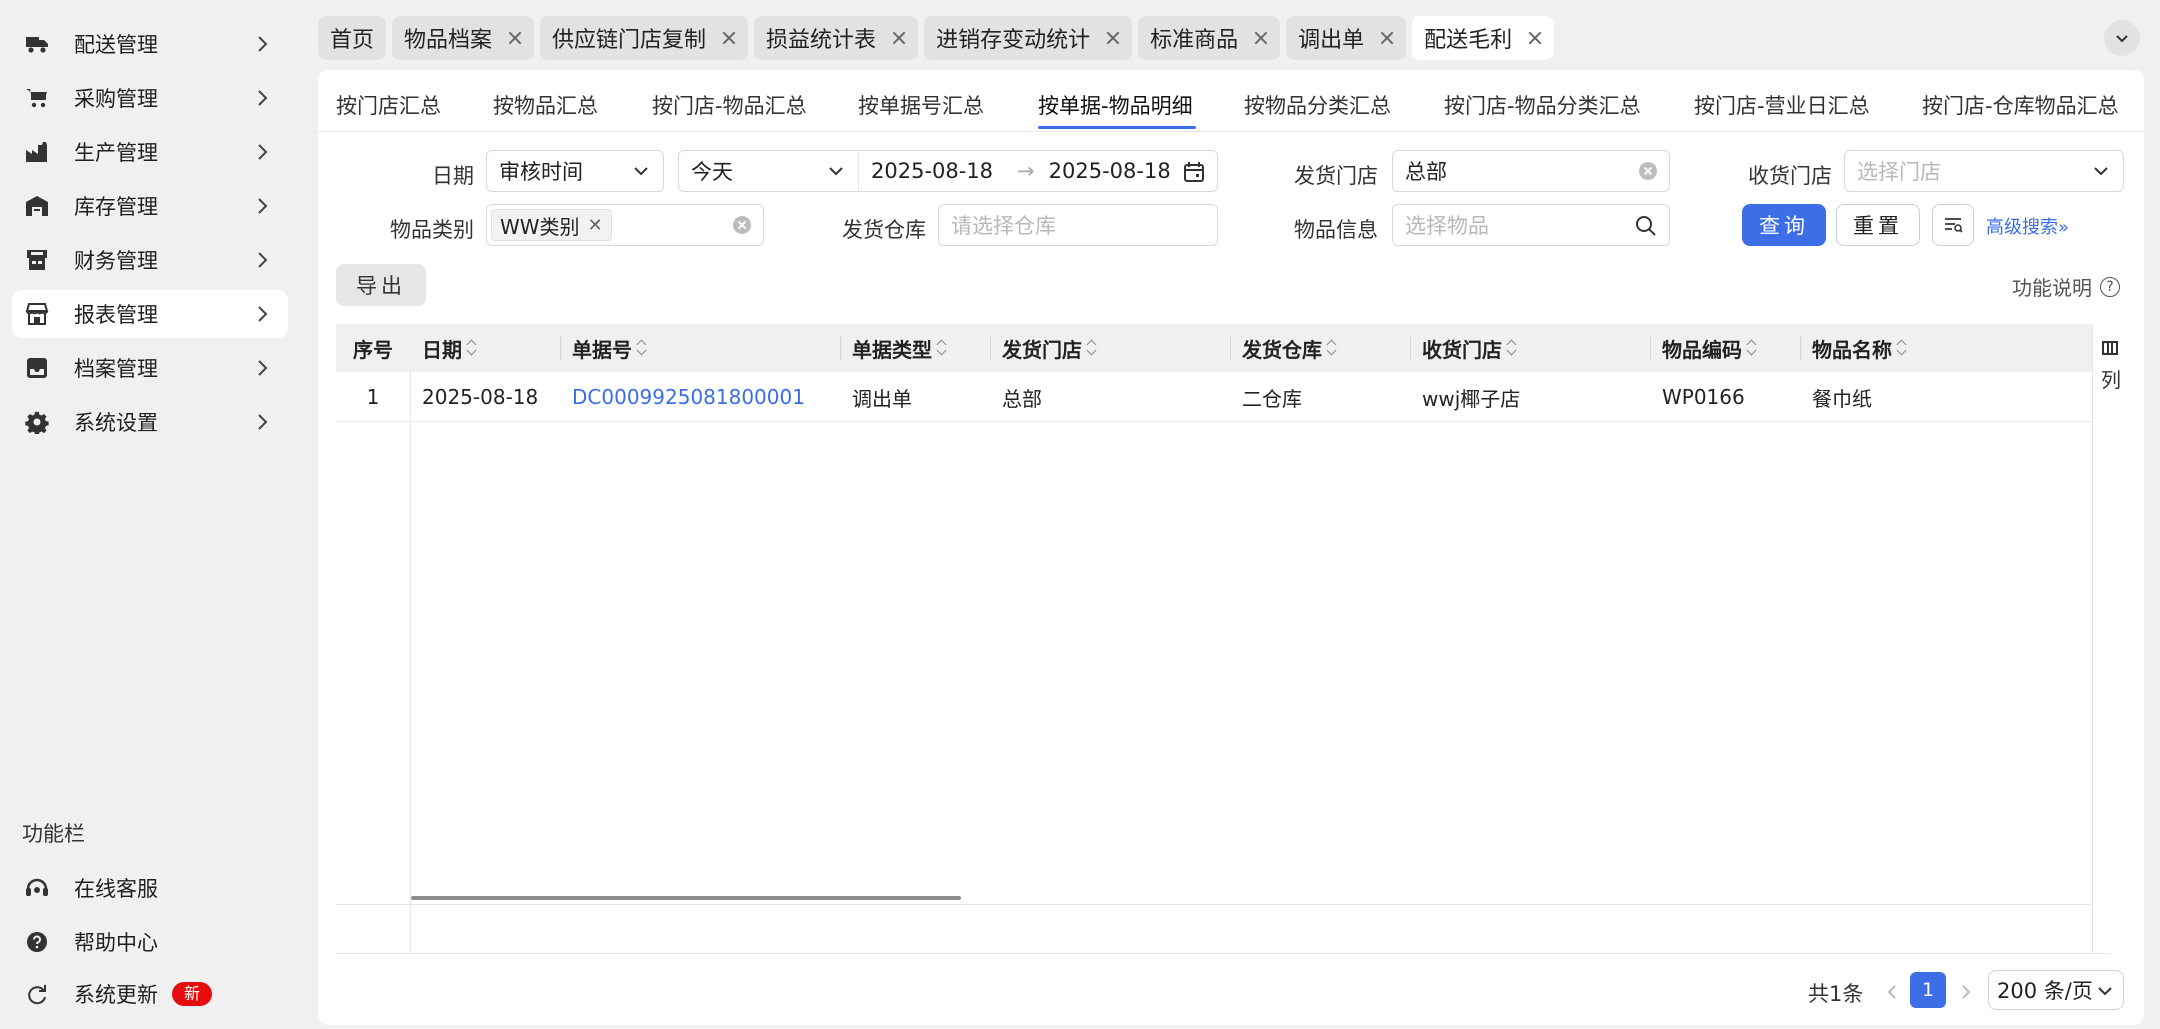 Image resolution: width=2160 pixels, height=1029 pixels. What do you see at coordinates (686, 898) in the screenshot?
I see `horizontal-scrollbar` at bounding box center [686, 898].